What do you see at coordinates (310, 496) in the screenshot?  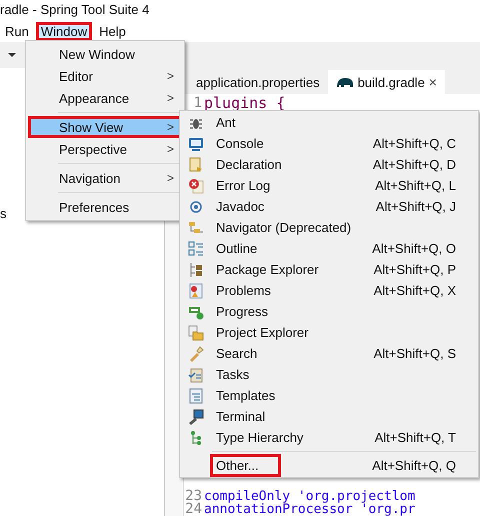 I see `code-text: compileOnly 'org.projectlom` at bounding box center [310, 496].